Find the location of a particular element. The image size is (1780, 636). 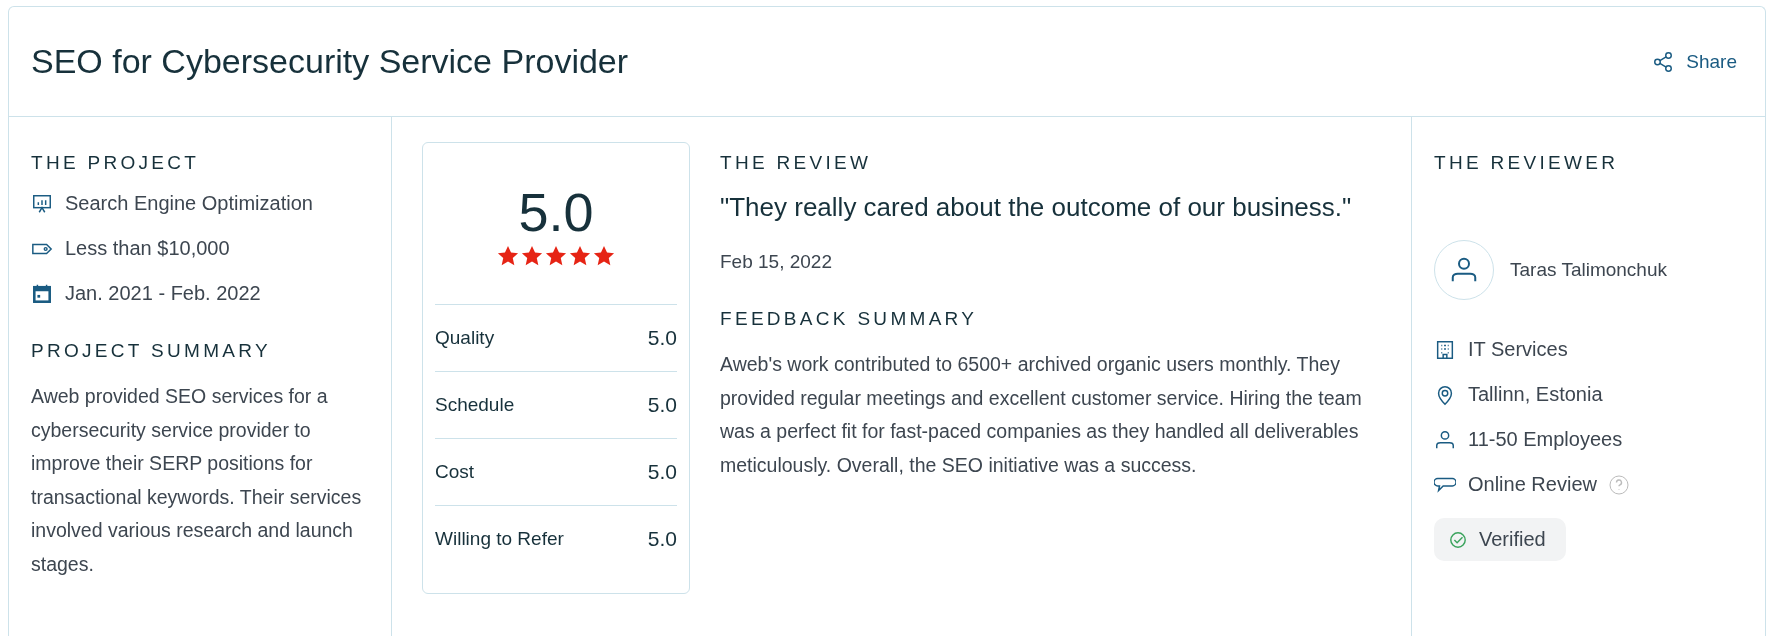

project-fact: Jan. 2021 - Feb. 2022 is located at coordinates (163, 293).